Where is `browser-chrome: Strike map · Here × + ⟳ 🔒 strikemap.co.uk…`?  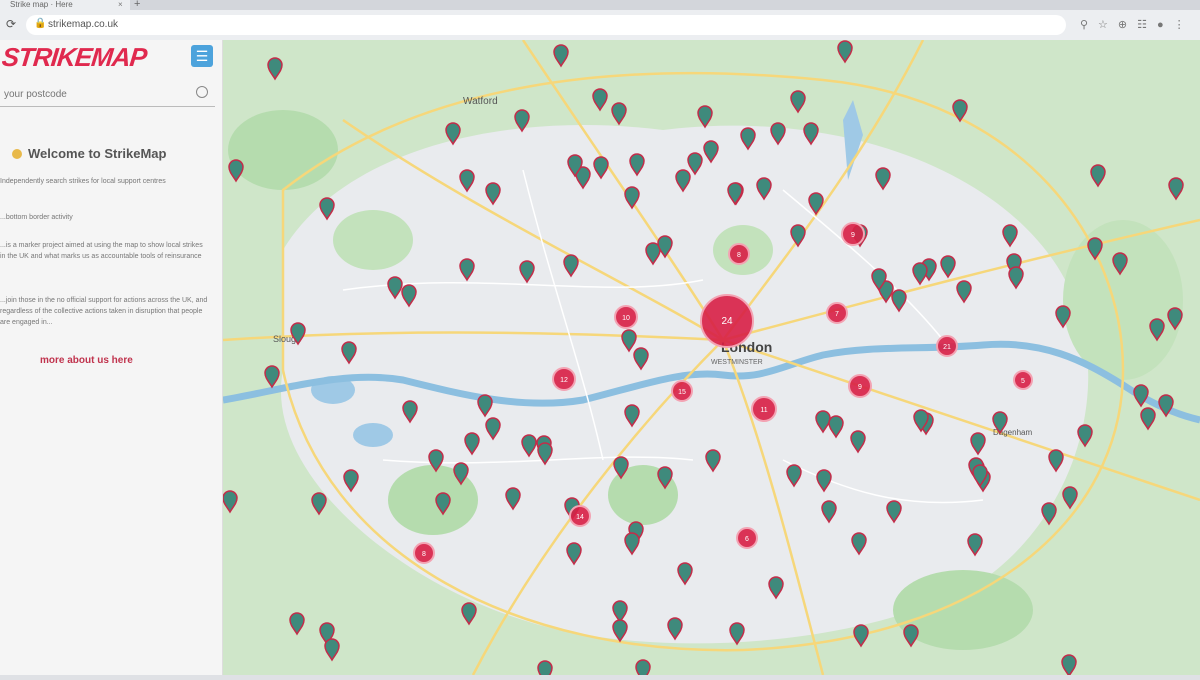 browser-chrome: Strike map · Here × + ⟳ 🔒 strikemap.co.uk… is located at coordinates (600, 20).